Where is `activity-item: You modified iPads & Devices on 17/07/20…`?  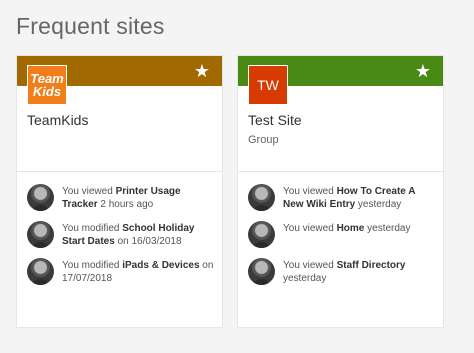
activity-item: You modified iPads & Devices on 17/07/20… is located at coordinates (121, 271).